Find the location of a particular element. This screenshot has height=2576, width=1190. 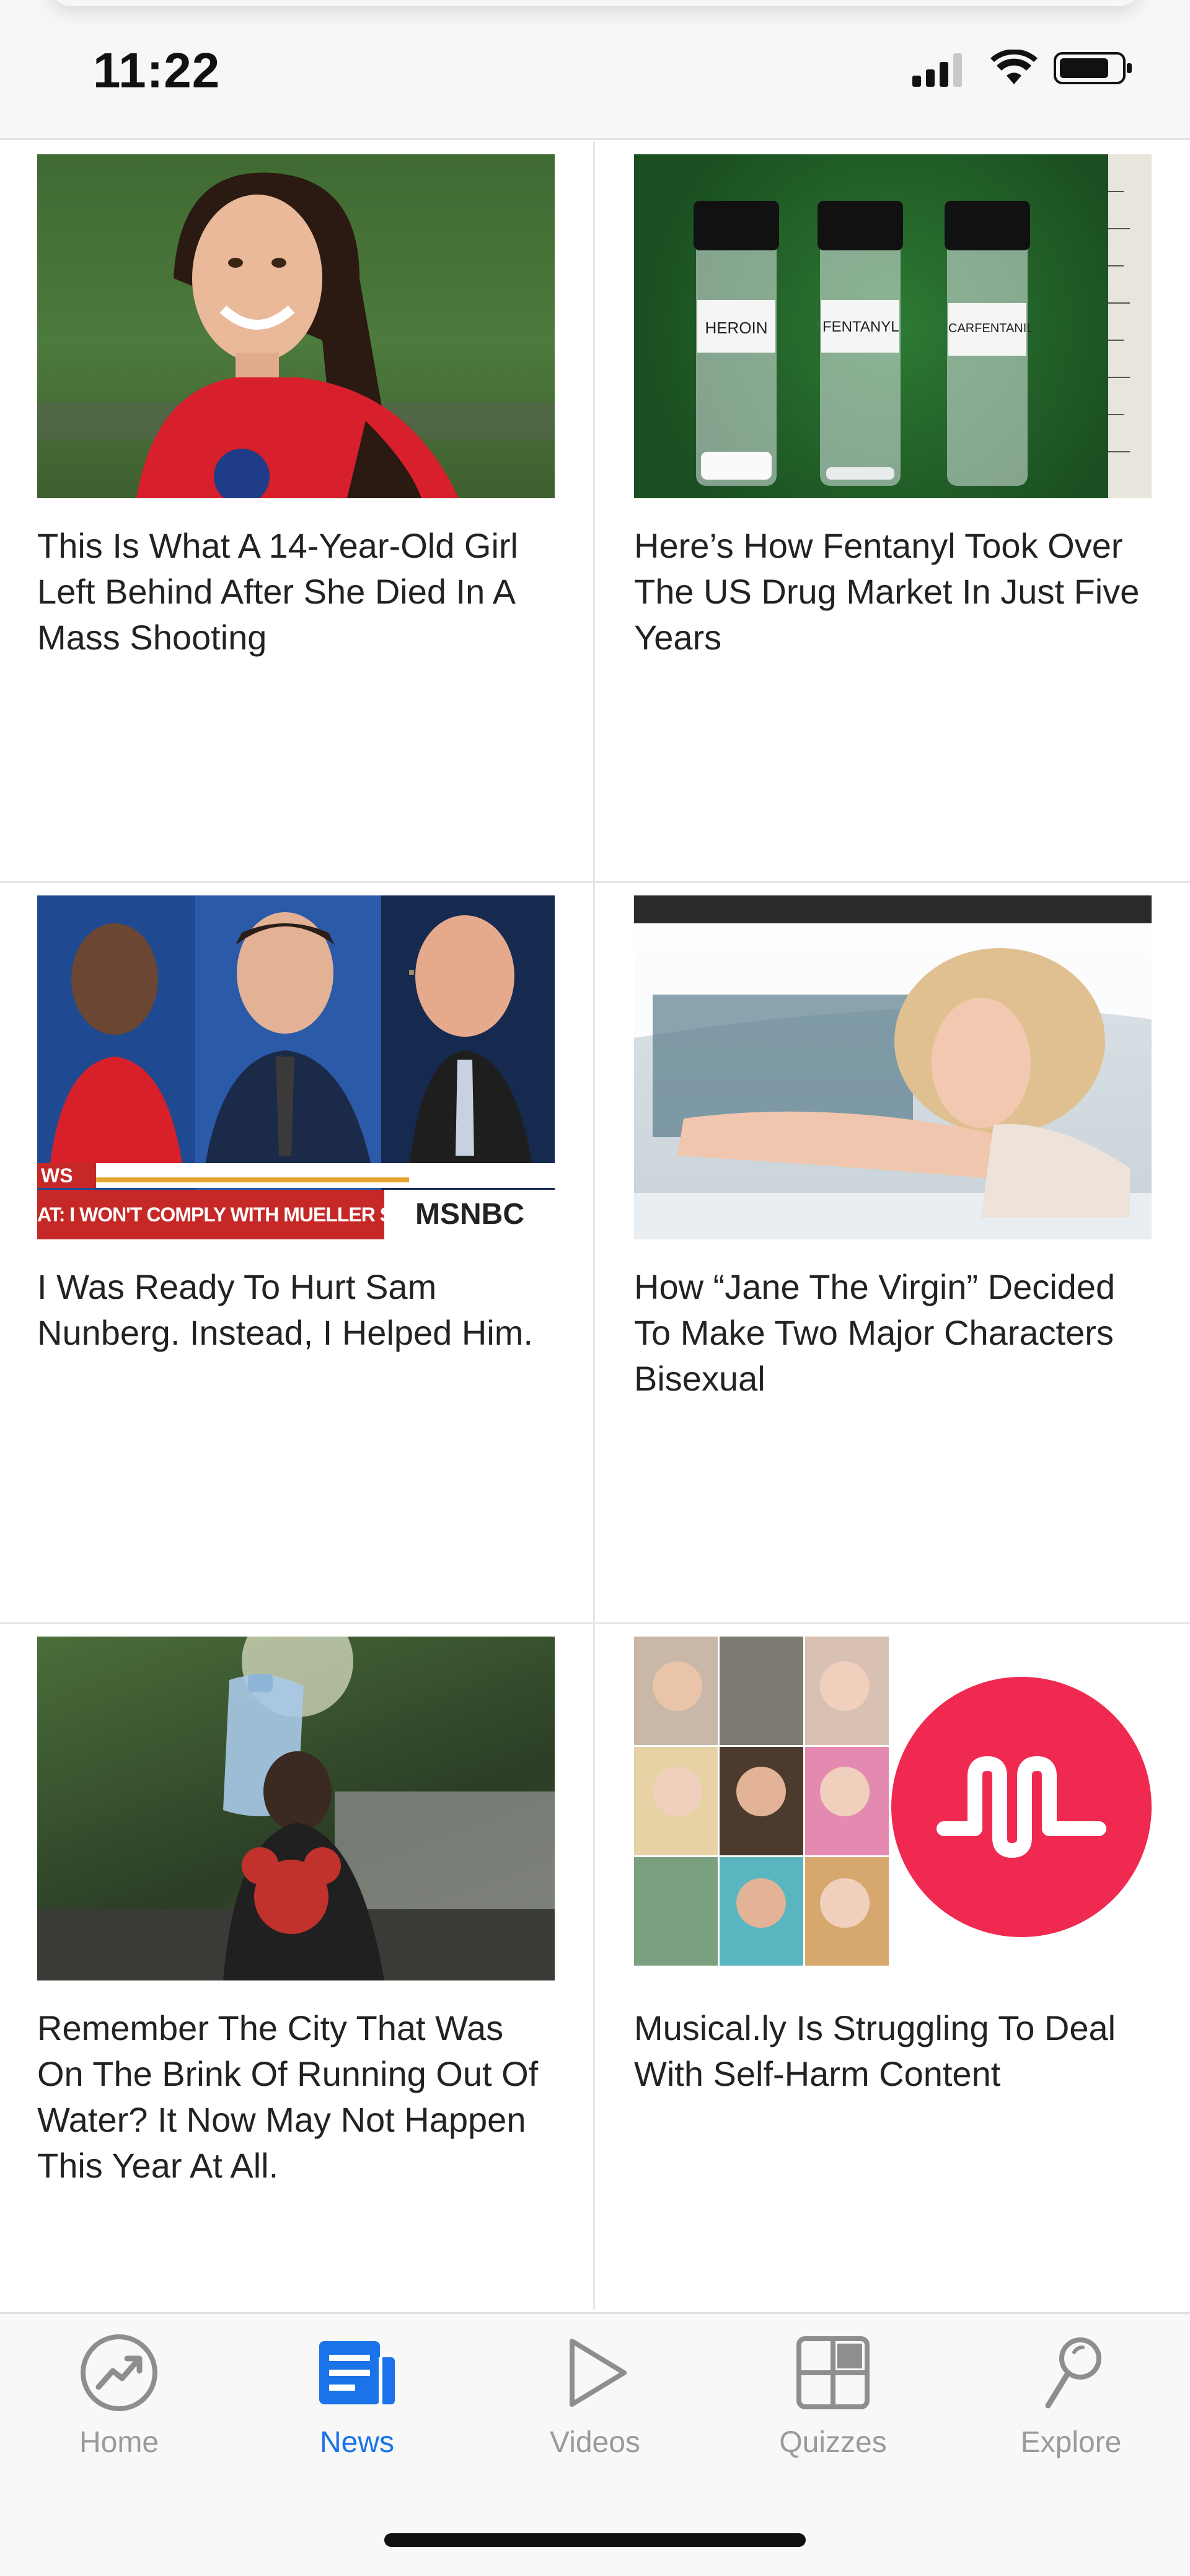

woman-driving-image is located at coordinates (893, 1067).